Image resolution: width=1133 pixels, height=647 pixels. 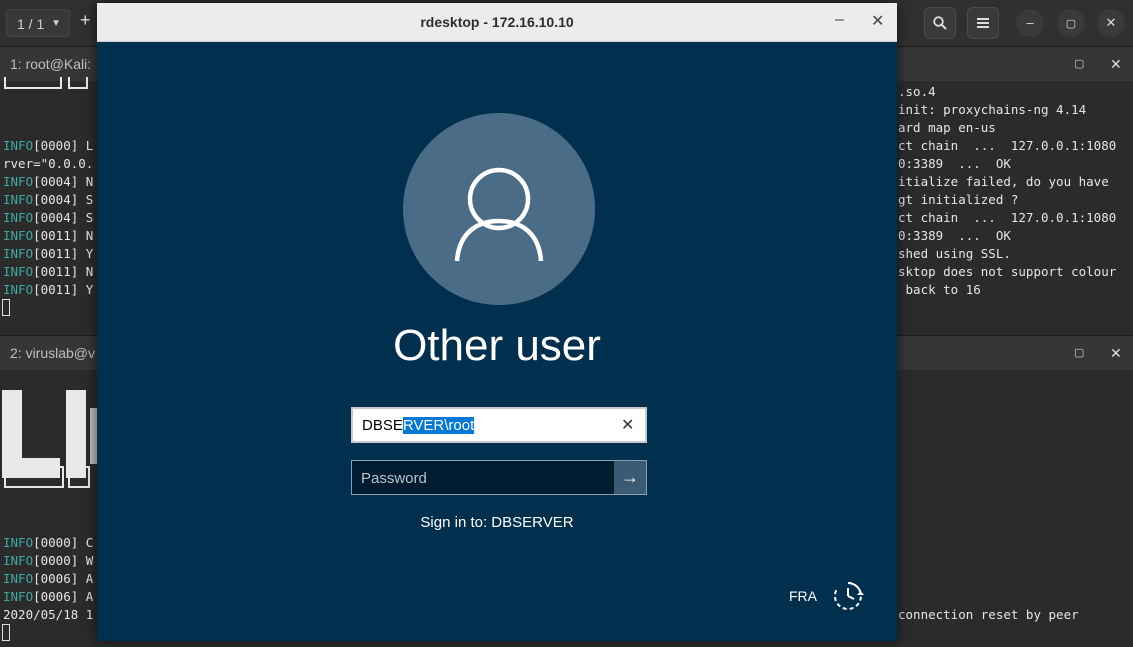 What do you see at coordinates (85, 20) in the screenshot?
I see `new-tab-button: +` at bounding box center [85, 20].